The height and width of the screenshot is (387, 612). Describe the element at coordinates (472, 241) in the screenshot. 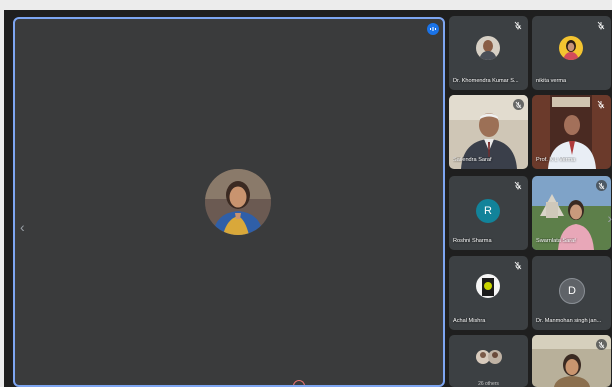

I see `participant-name: Roshni Sharma` at that location.